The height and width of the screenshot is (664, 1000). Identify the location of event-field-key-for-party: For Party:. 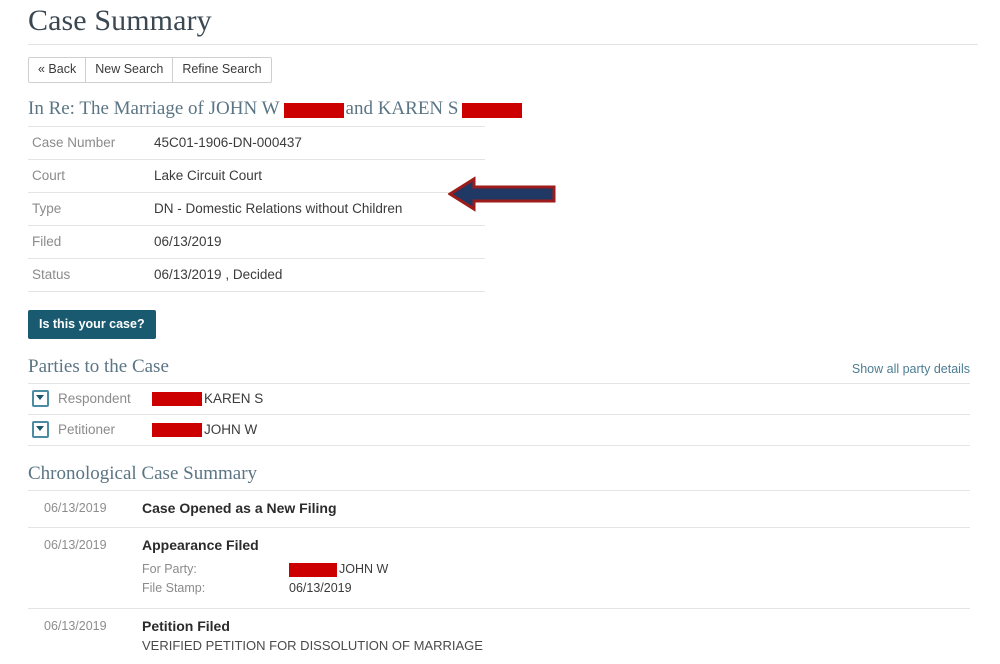
(215, 569).